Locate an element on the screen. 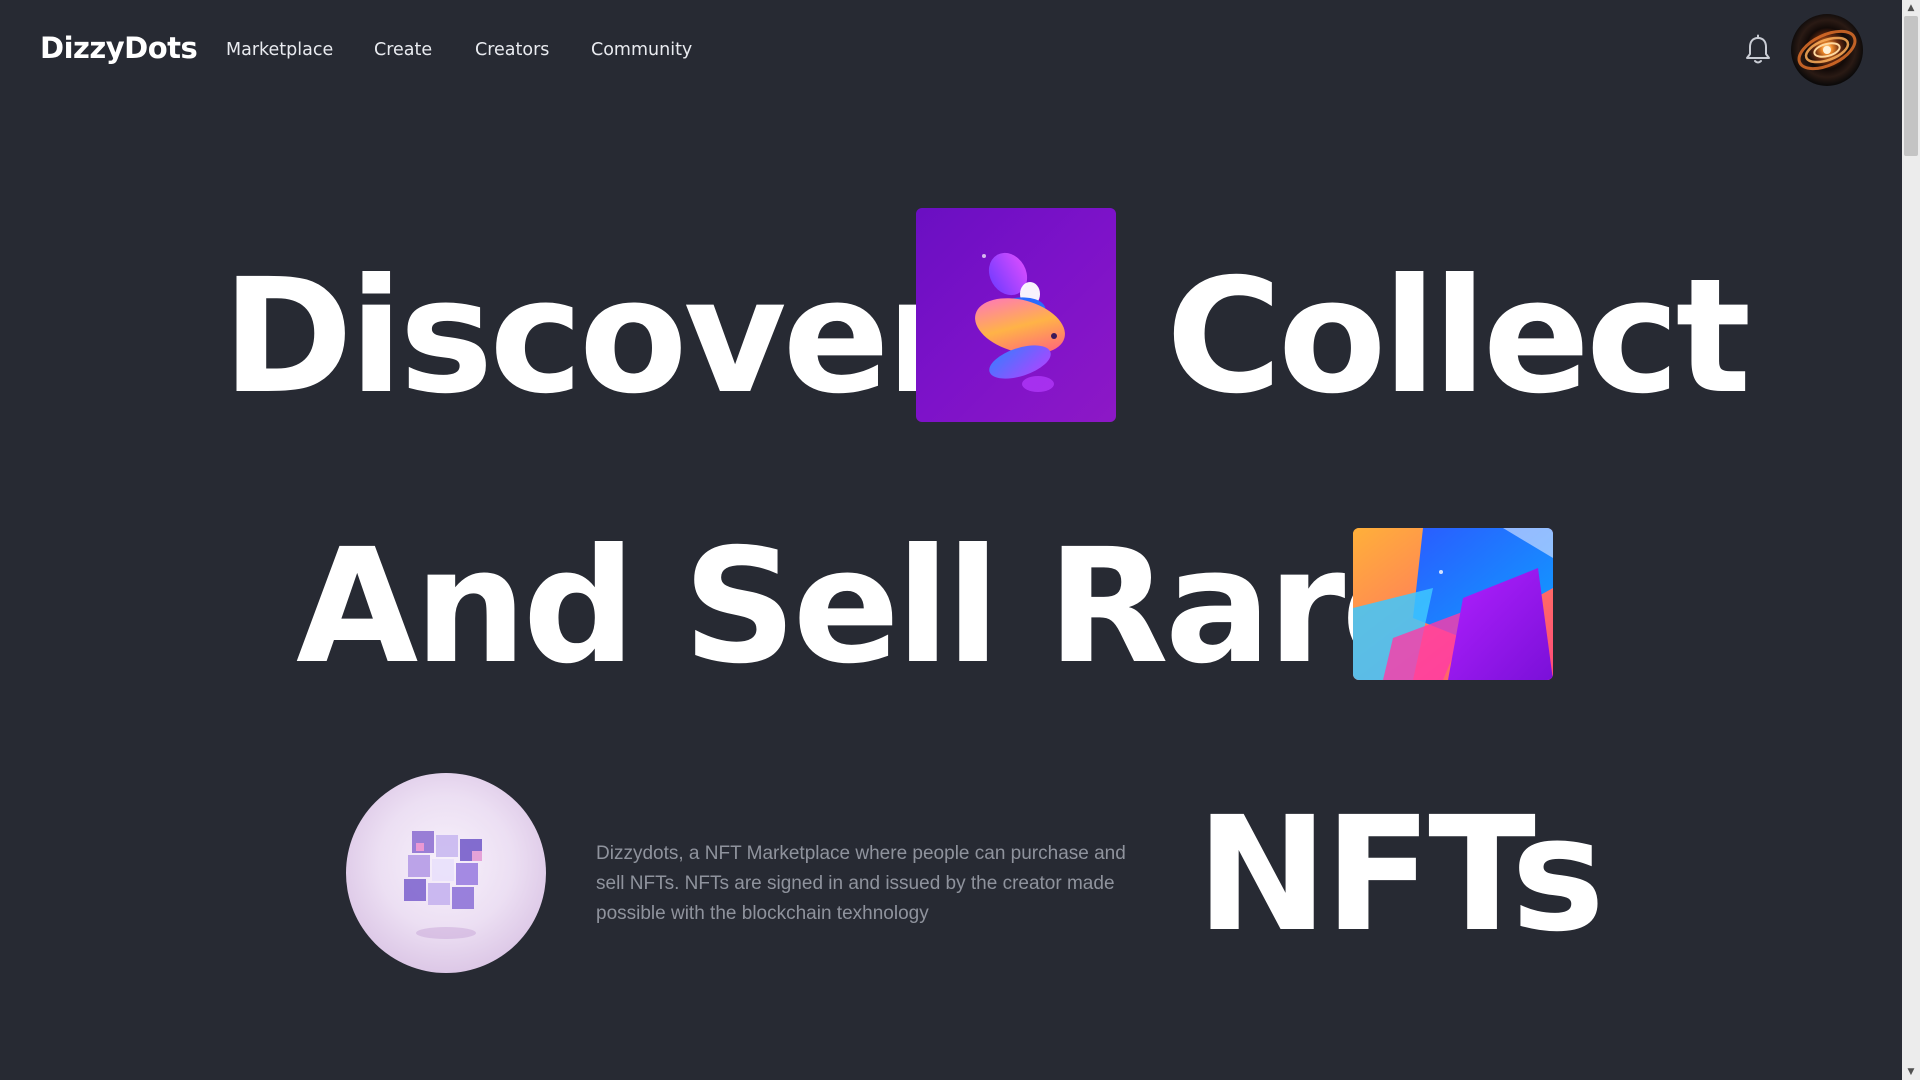  user-avatar is located at coordinates (1827, 50).